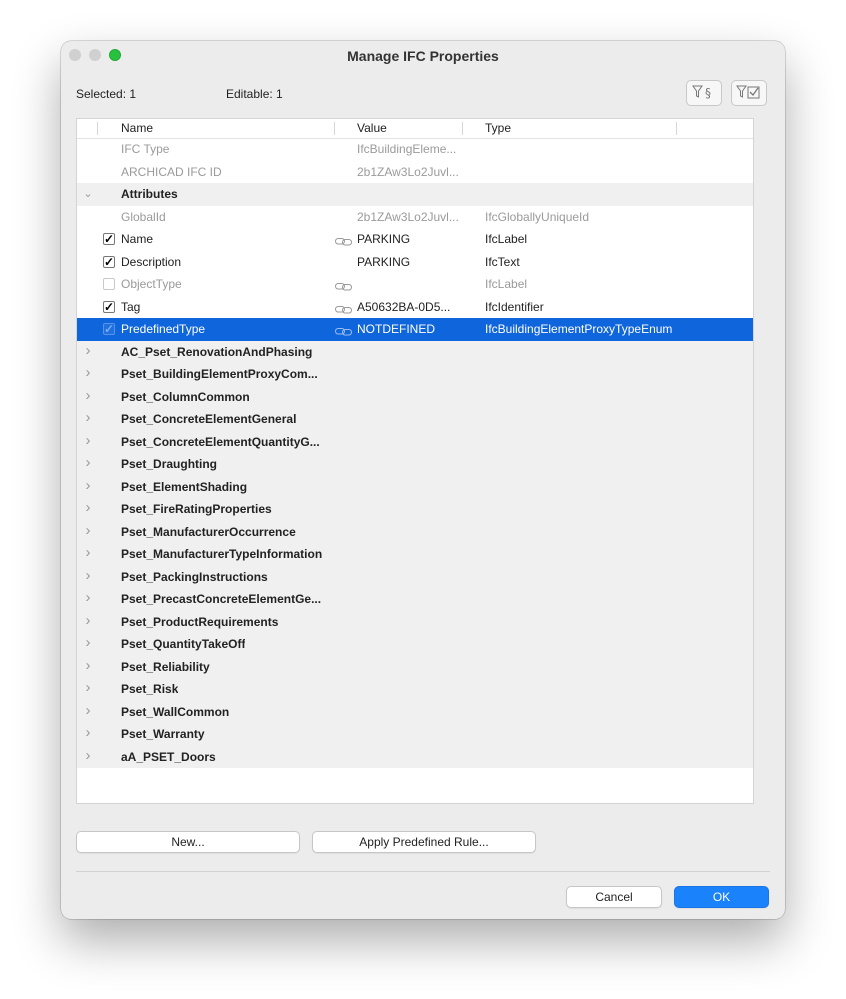  Describe the element at coordinates (415, 554) in the screenshot. I see `property-set-row: › Pset_ManufacturerTypeInformation` at that location.